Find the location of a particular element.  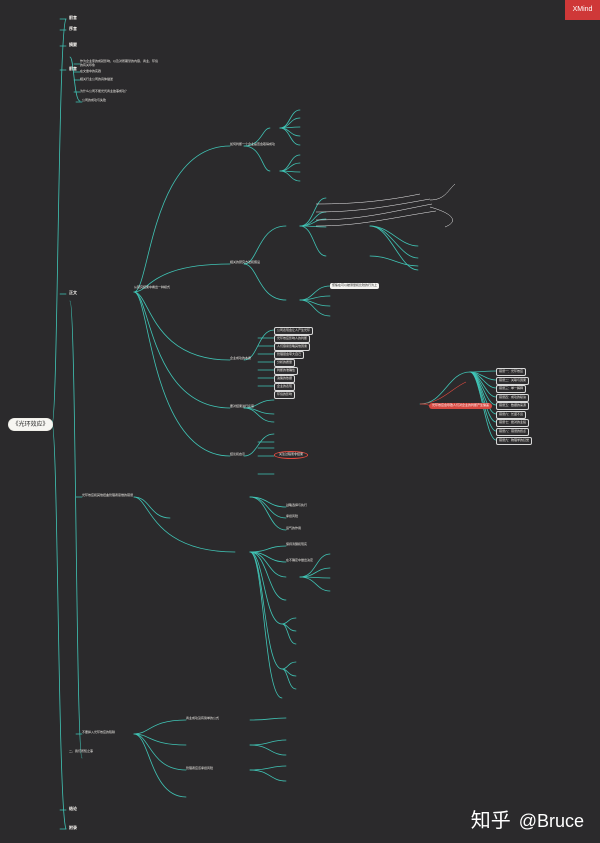

mid-group-y4 is located at coordinates (315, 308).